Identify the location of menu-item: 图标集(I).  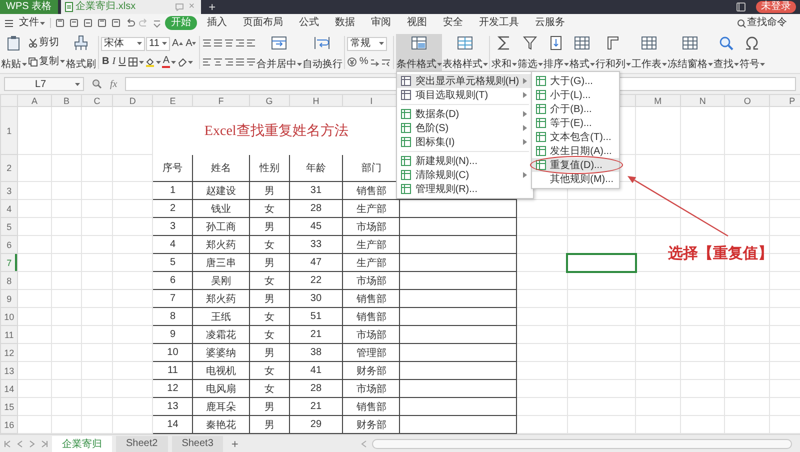
(465, 142).